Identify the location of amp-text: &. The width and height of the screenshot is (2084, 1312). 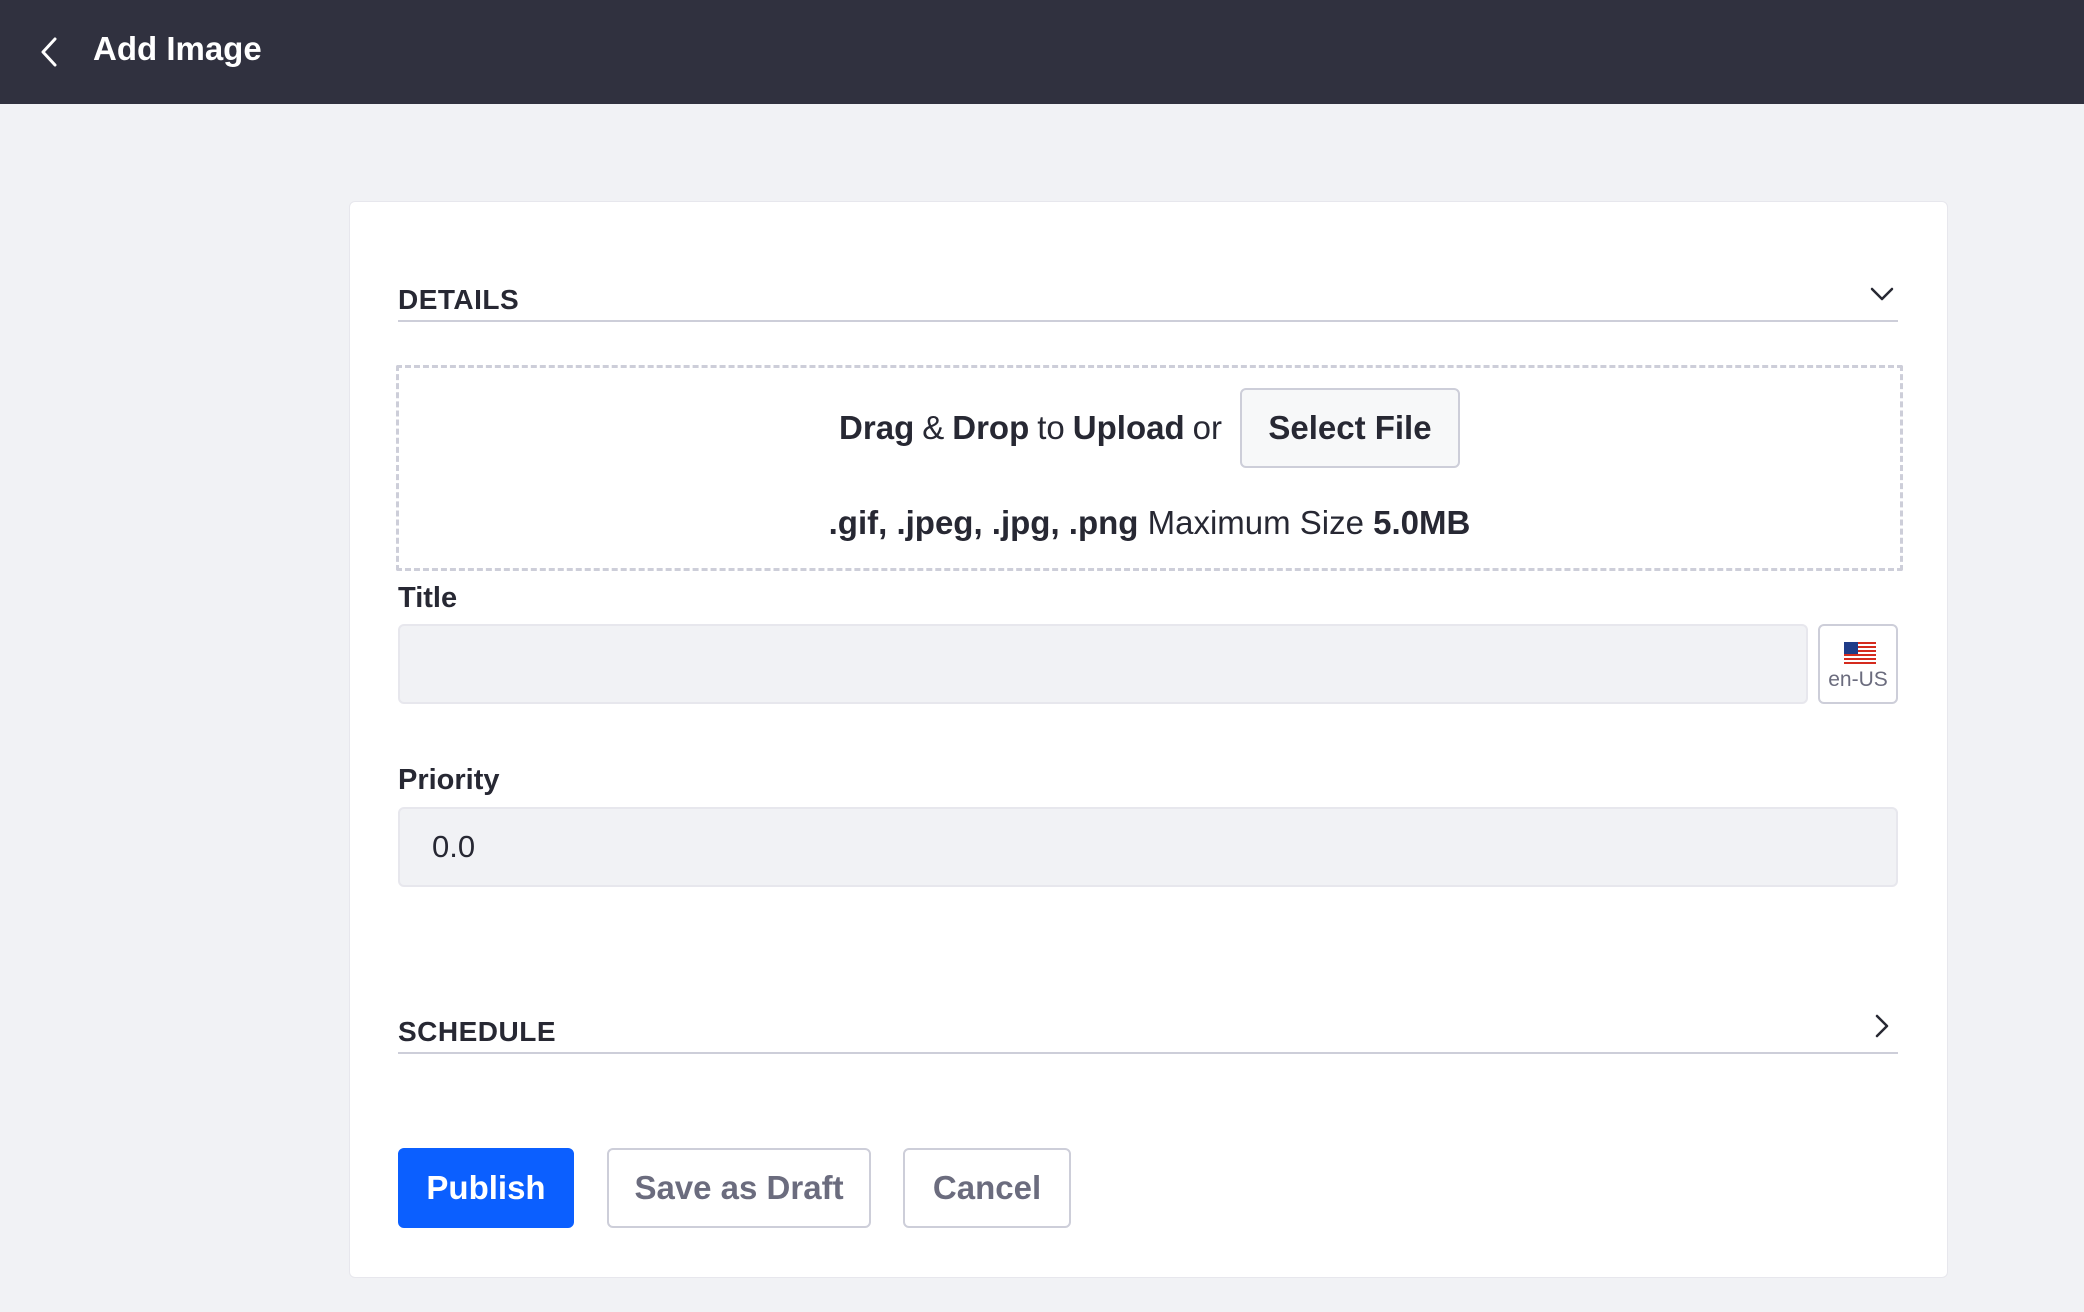
(933, 427).